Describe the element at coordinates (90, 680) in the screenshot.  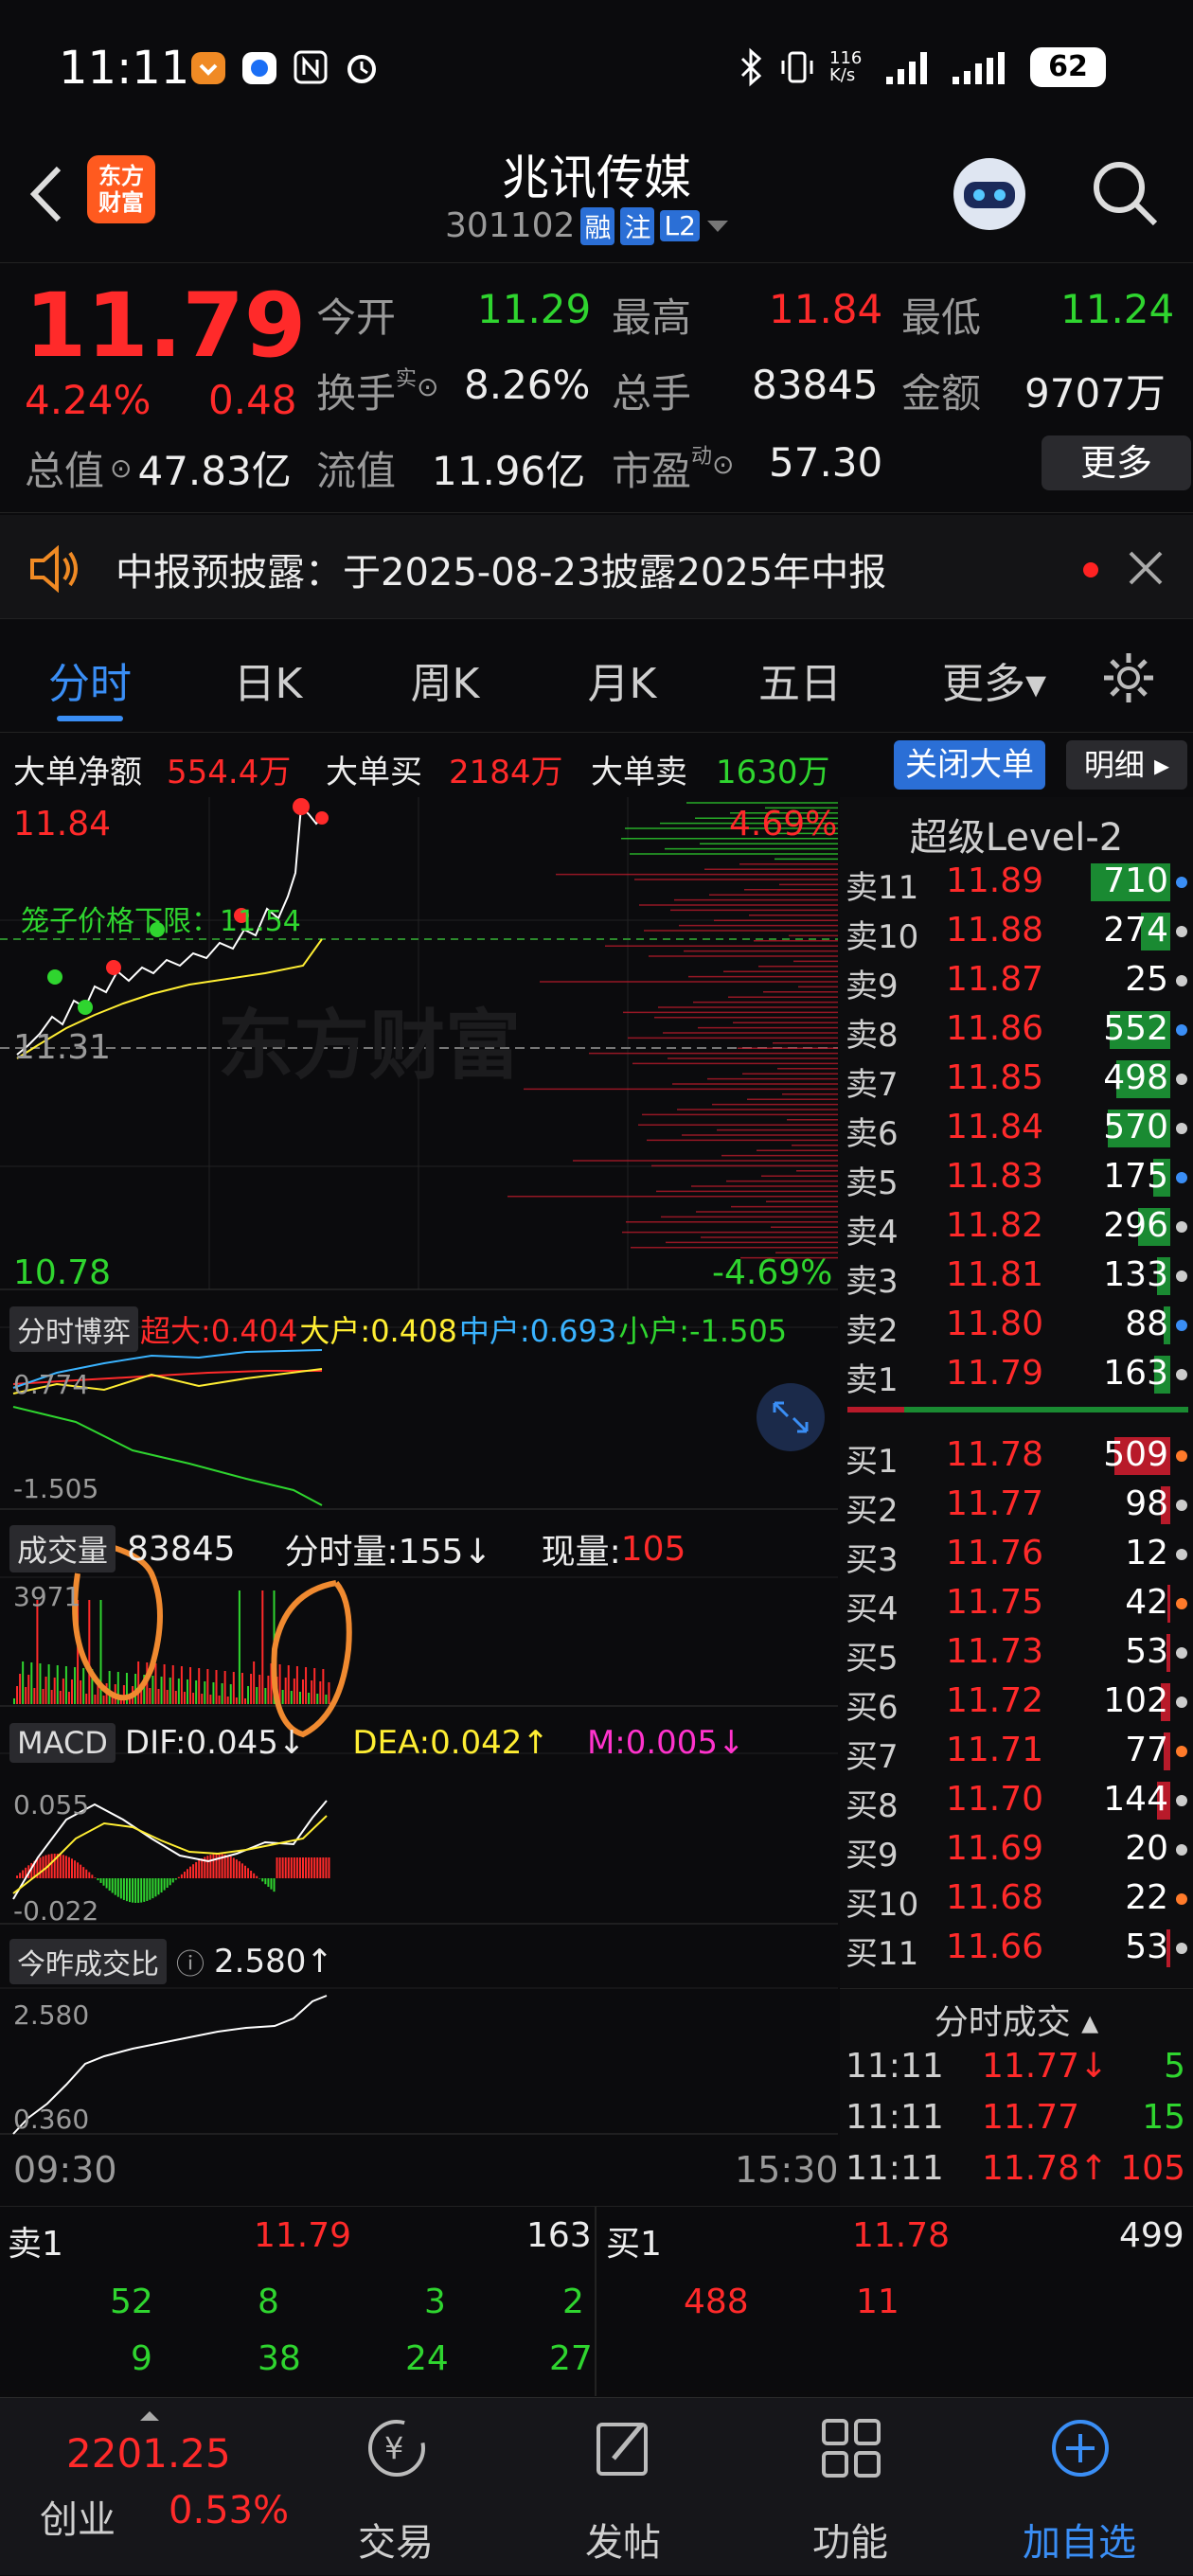
I see `tab-intraday: 分时` at that location.